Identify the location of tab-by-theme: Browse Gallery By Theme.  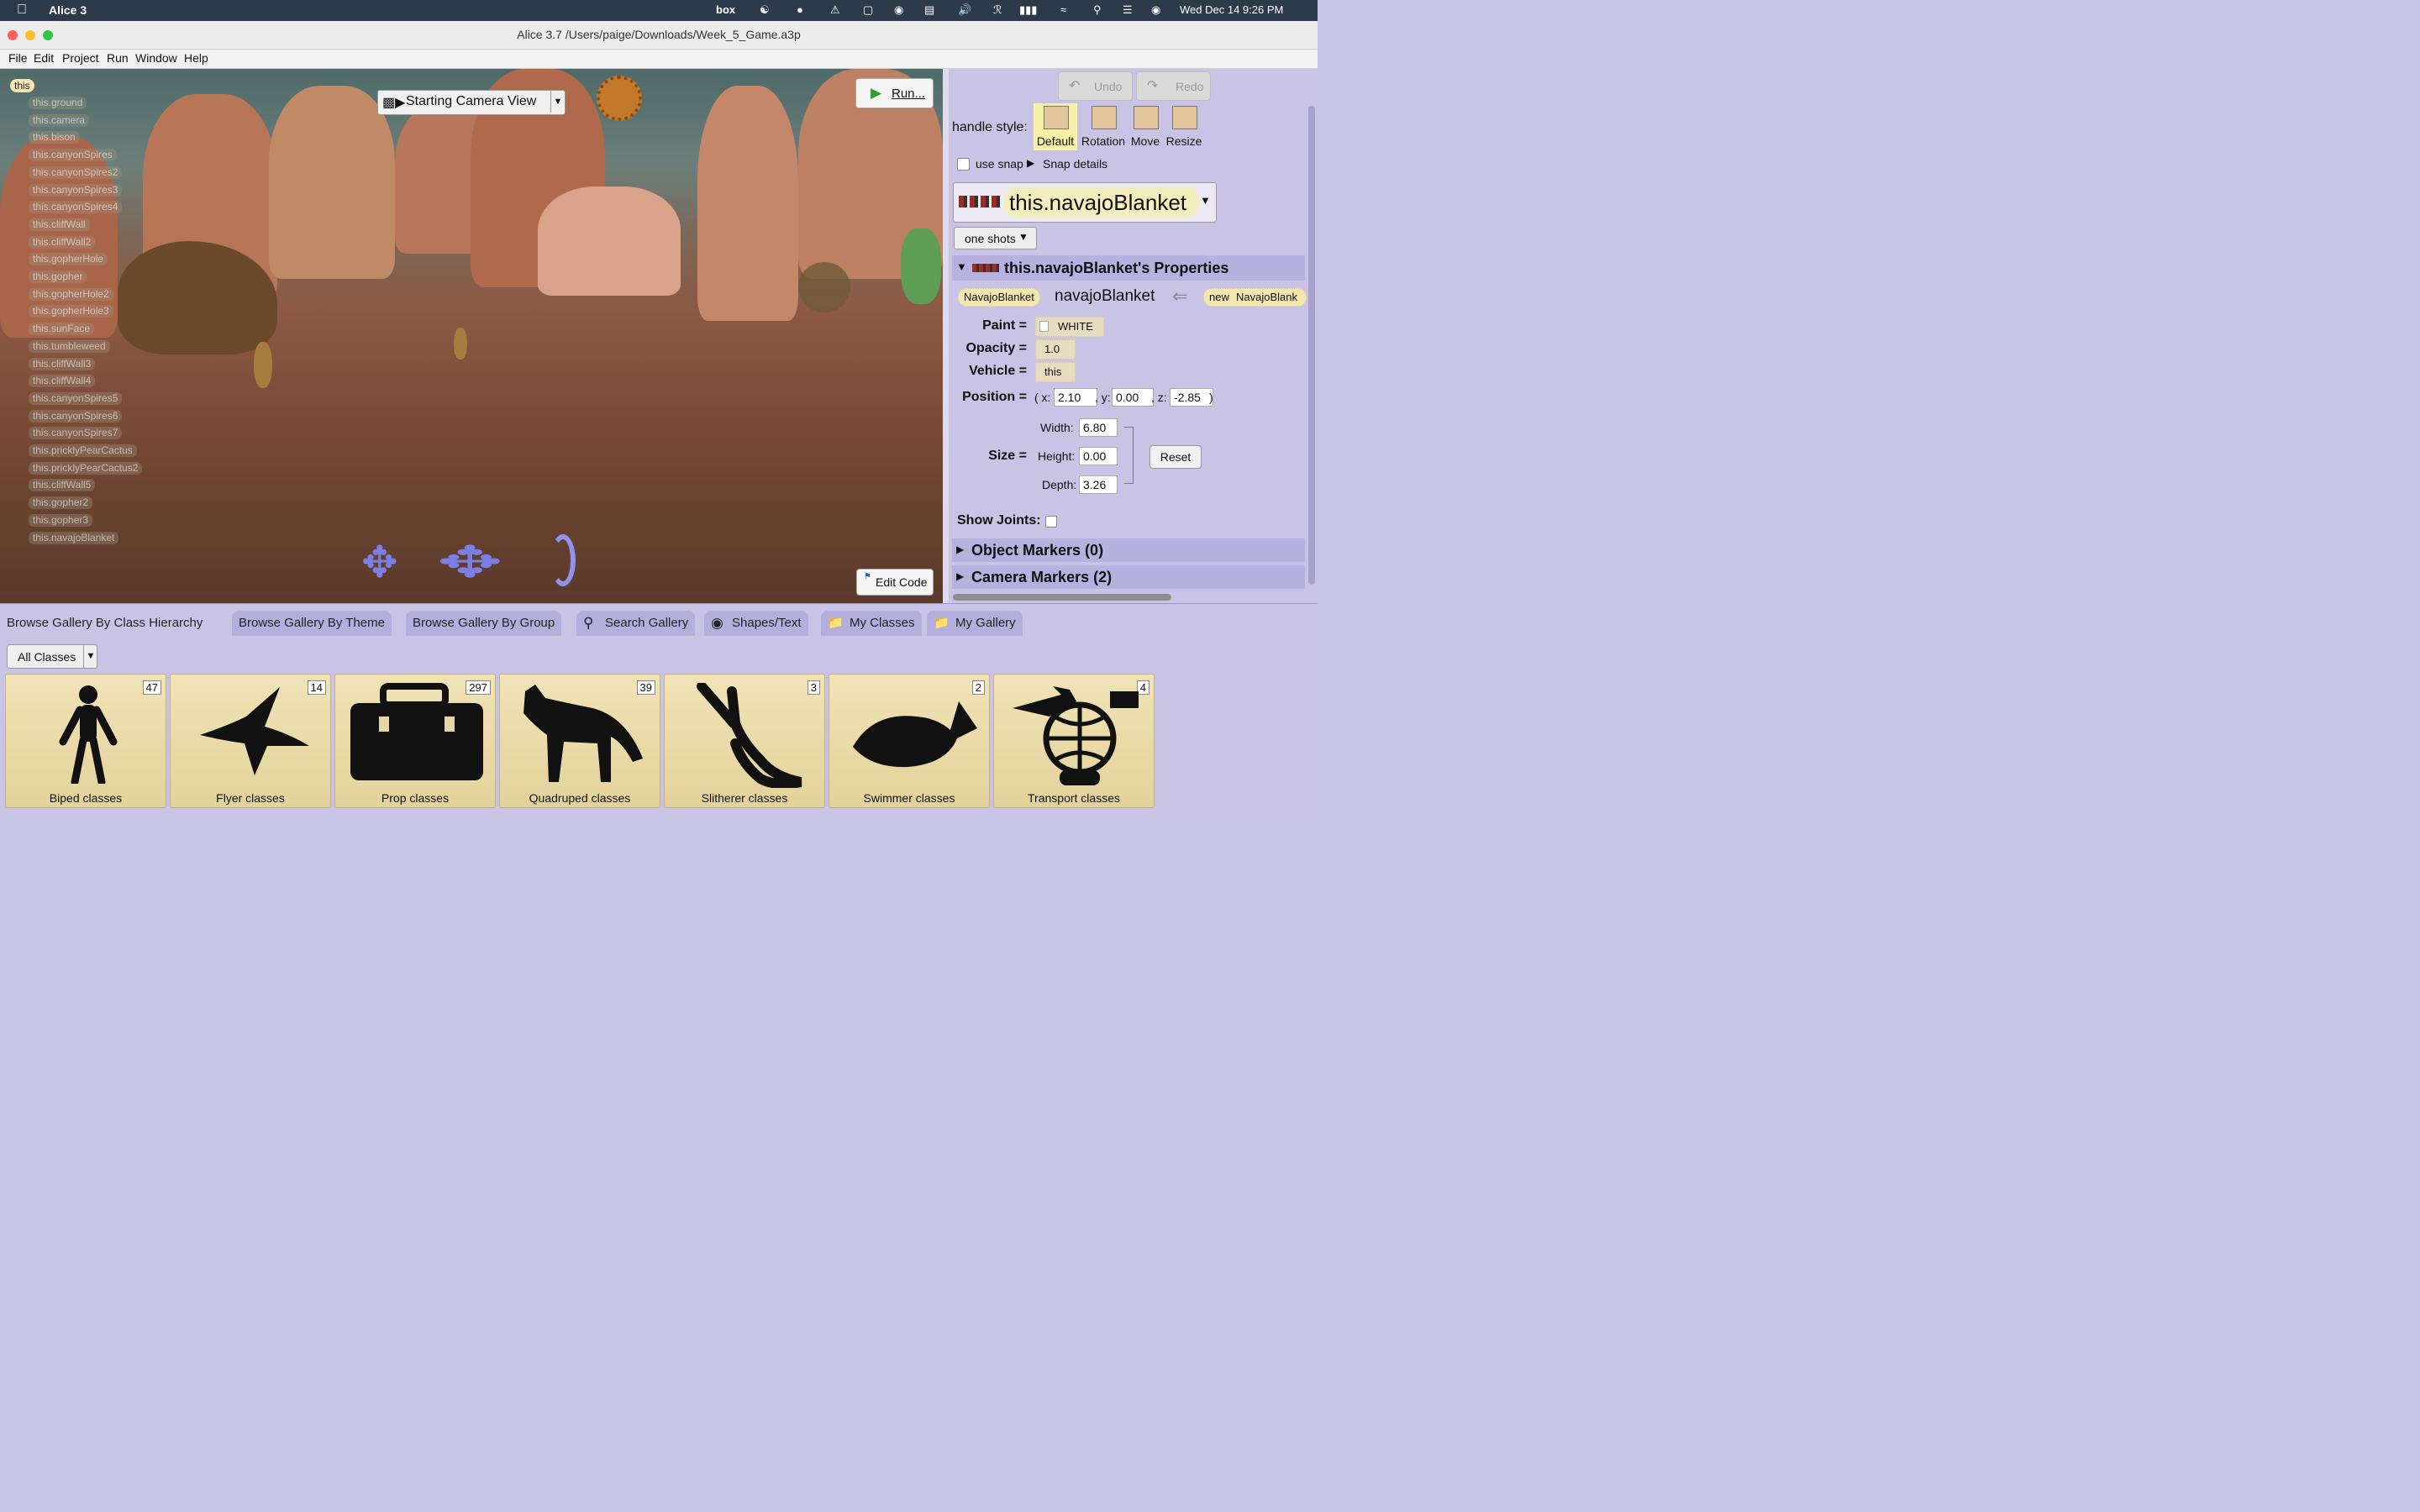
(312, 623).